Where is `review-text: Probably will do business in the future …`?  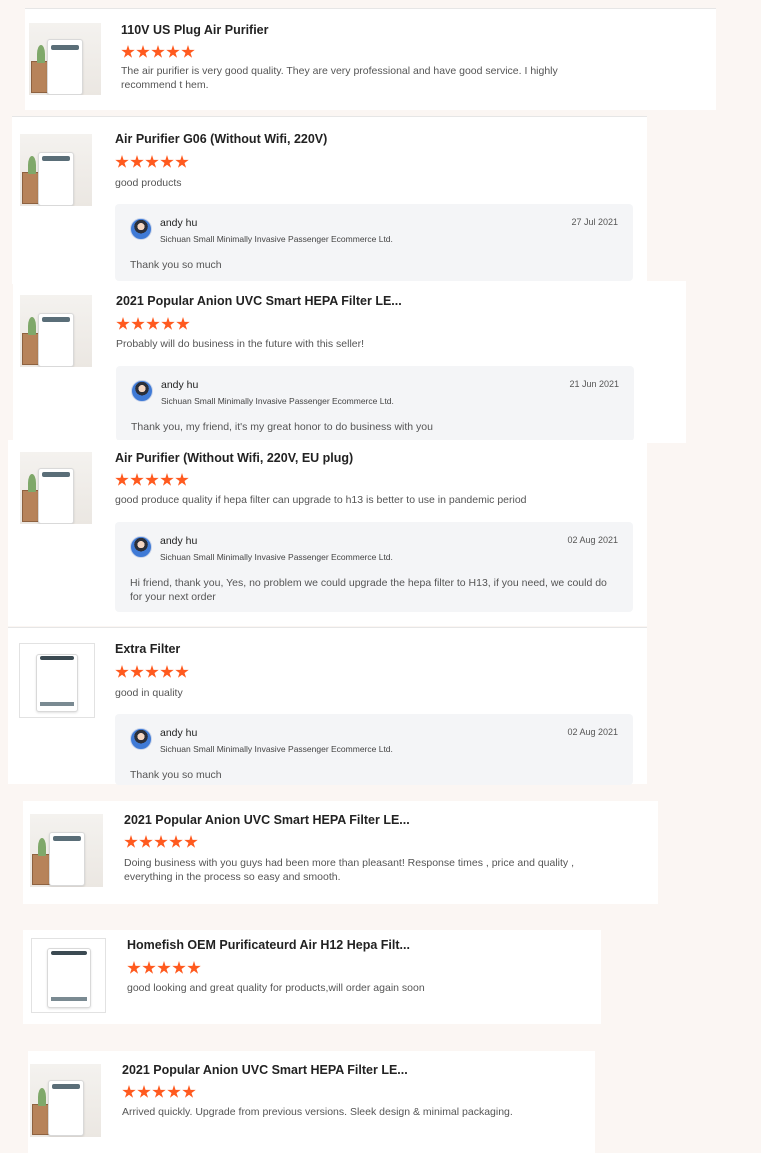
review-text: Probably will do business in the future … is located at coordinates (240, 344).